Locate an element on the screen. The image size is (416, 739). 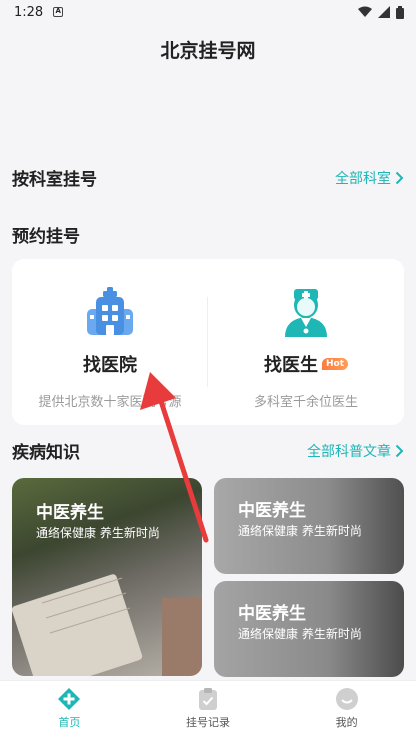
tab-profile-label: 我的 is located at coordinates (346, 722).